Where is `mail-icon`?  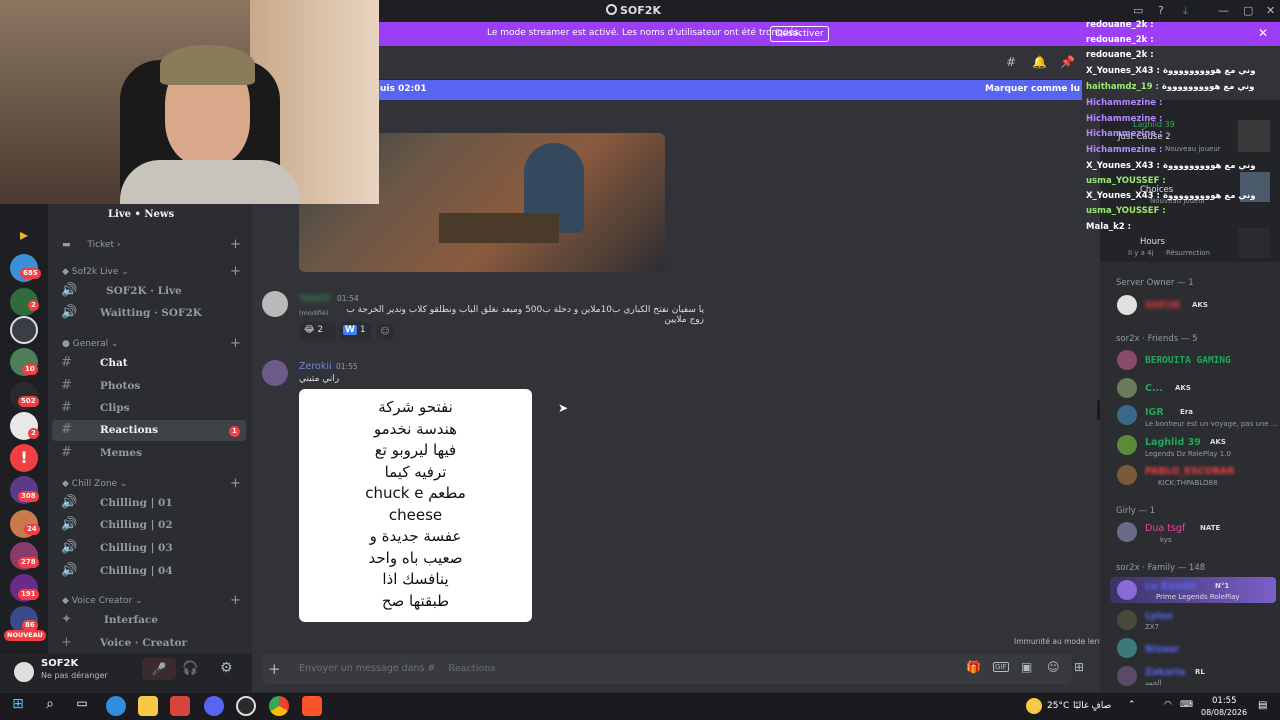
mail-icon is located at coordinates (180, 706).